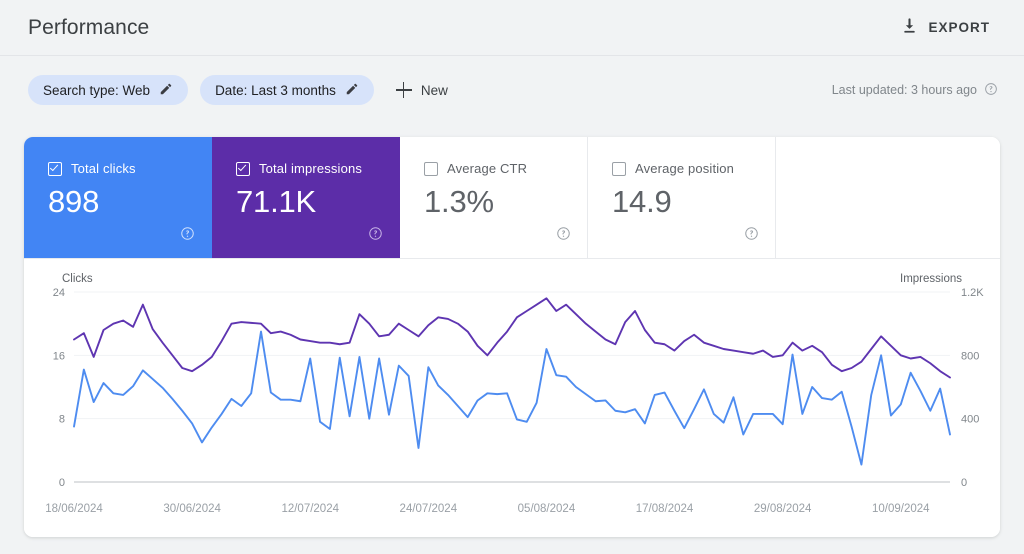 Image resolution: width=1024 pixels, height=554 pixels. I want to click on metric-label: Average CTR, so click(487, 168).